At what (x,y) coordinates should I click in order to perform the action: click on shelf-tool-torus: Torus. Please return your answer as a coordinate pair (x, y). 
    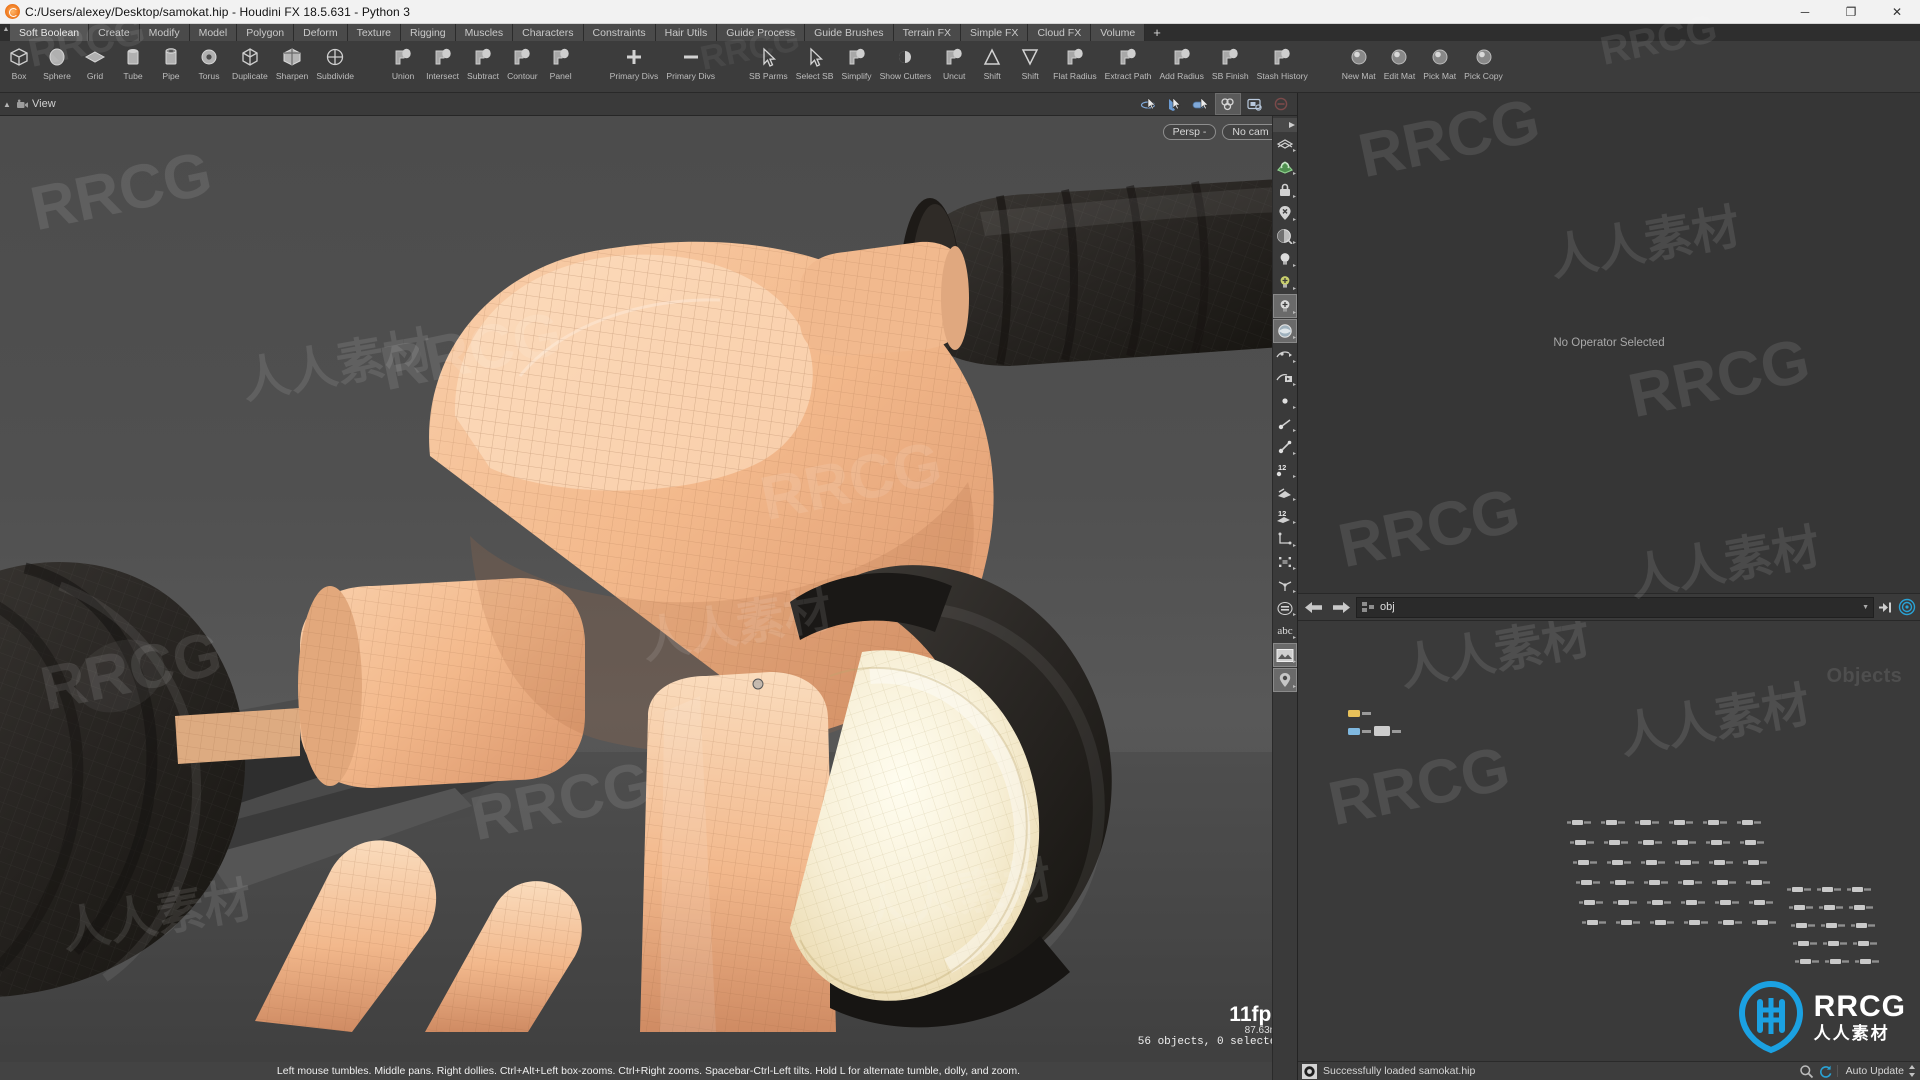
    Looking at the image, I should click on (209, 62).